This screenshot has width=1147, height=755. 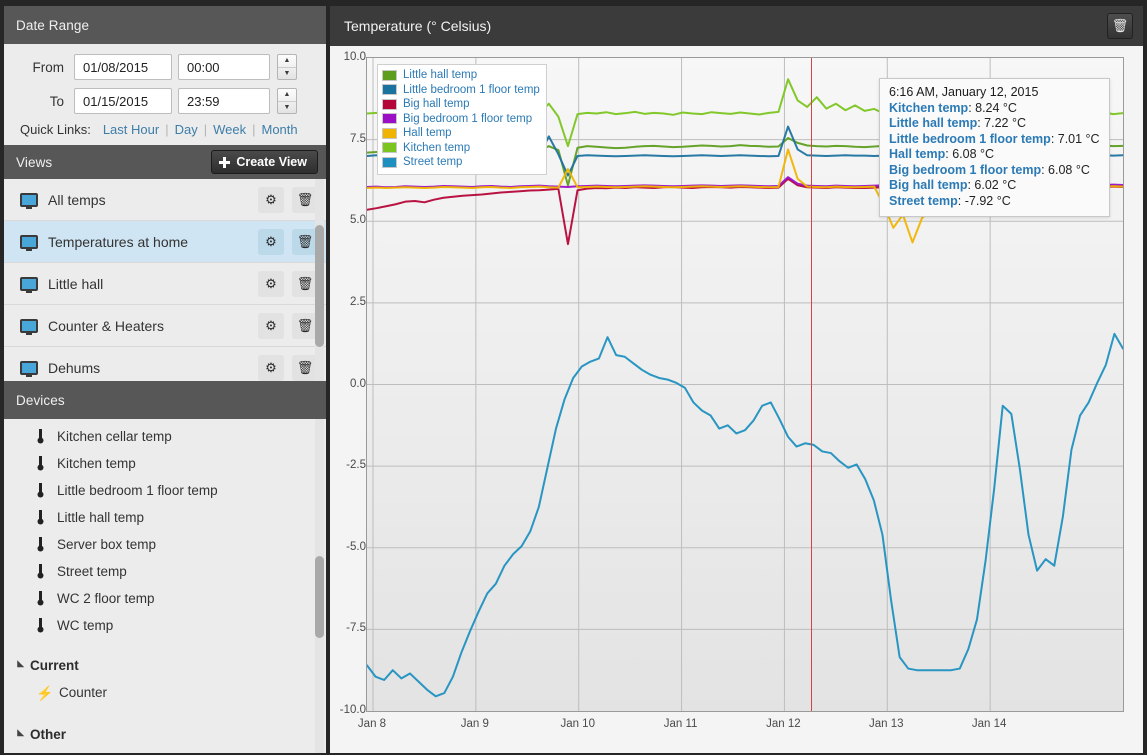 What do you see at coordinates (279, 129) in the screenshot?
I see `quick-link-month: Month` at bounding box center [279, 129].